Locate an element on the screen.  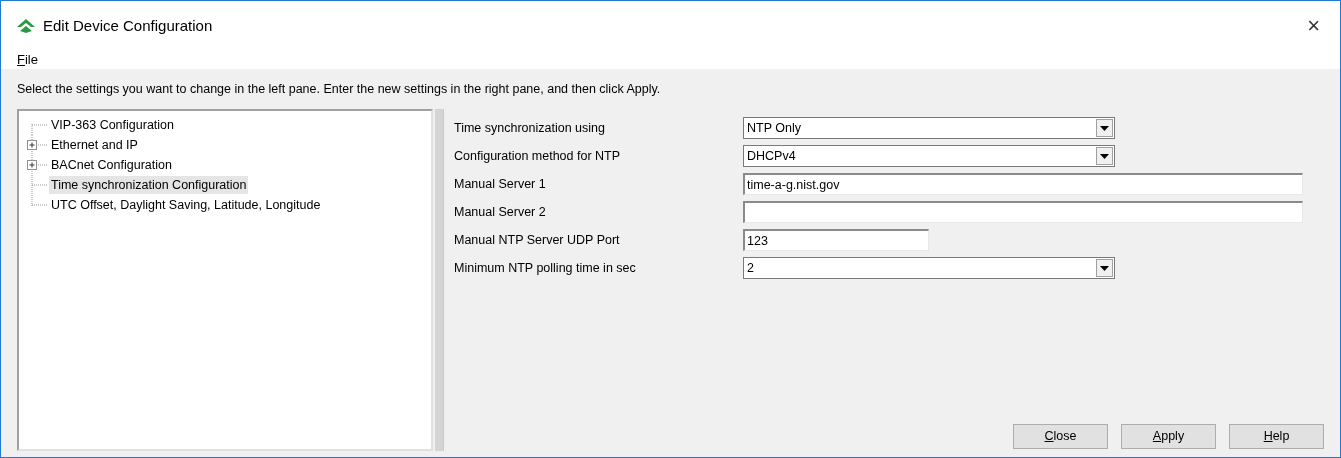
setting-label: Minimum NTP polling time in sec is located at coordinates (545, 268).